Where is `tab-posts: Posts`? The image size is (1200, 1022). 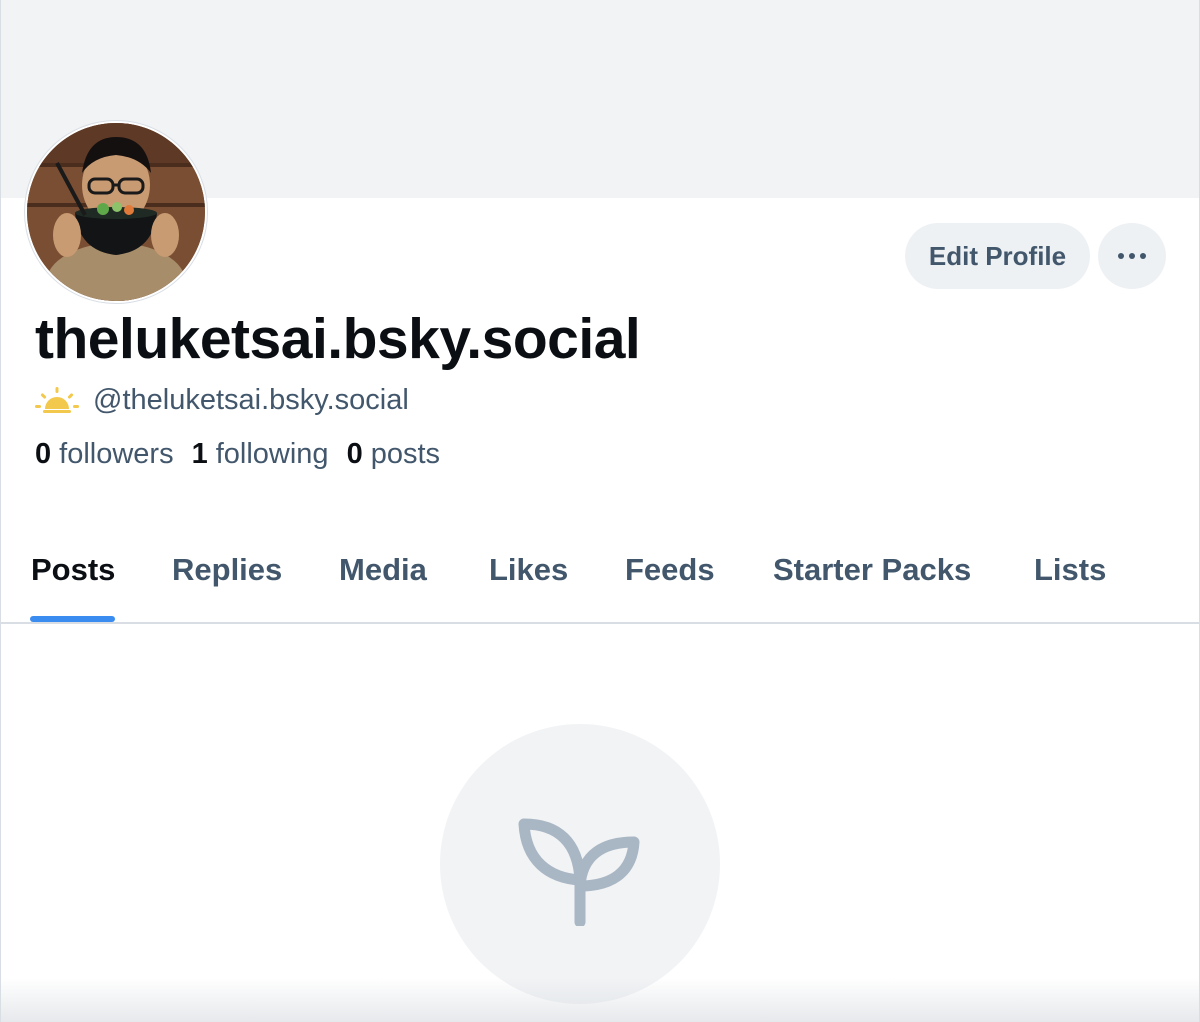 tab-posts: Posts is located at coordinates (73, 570).